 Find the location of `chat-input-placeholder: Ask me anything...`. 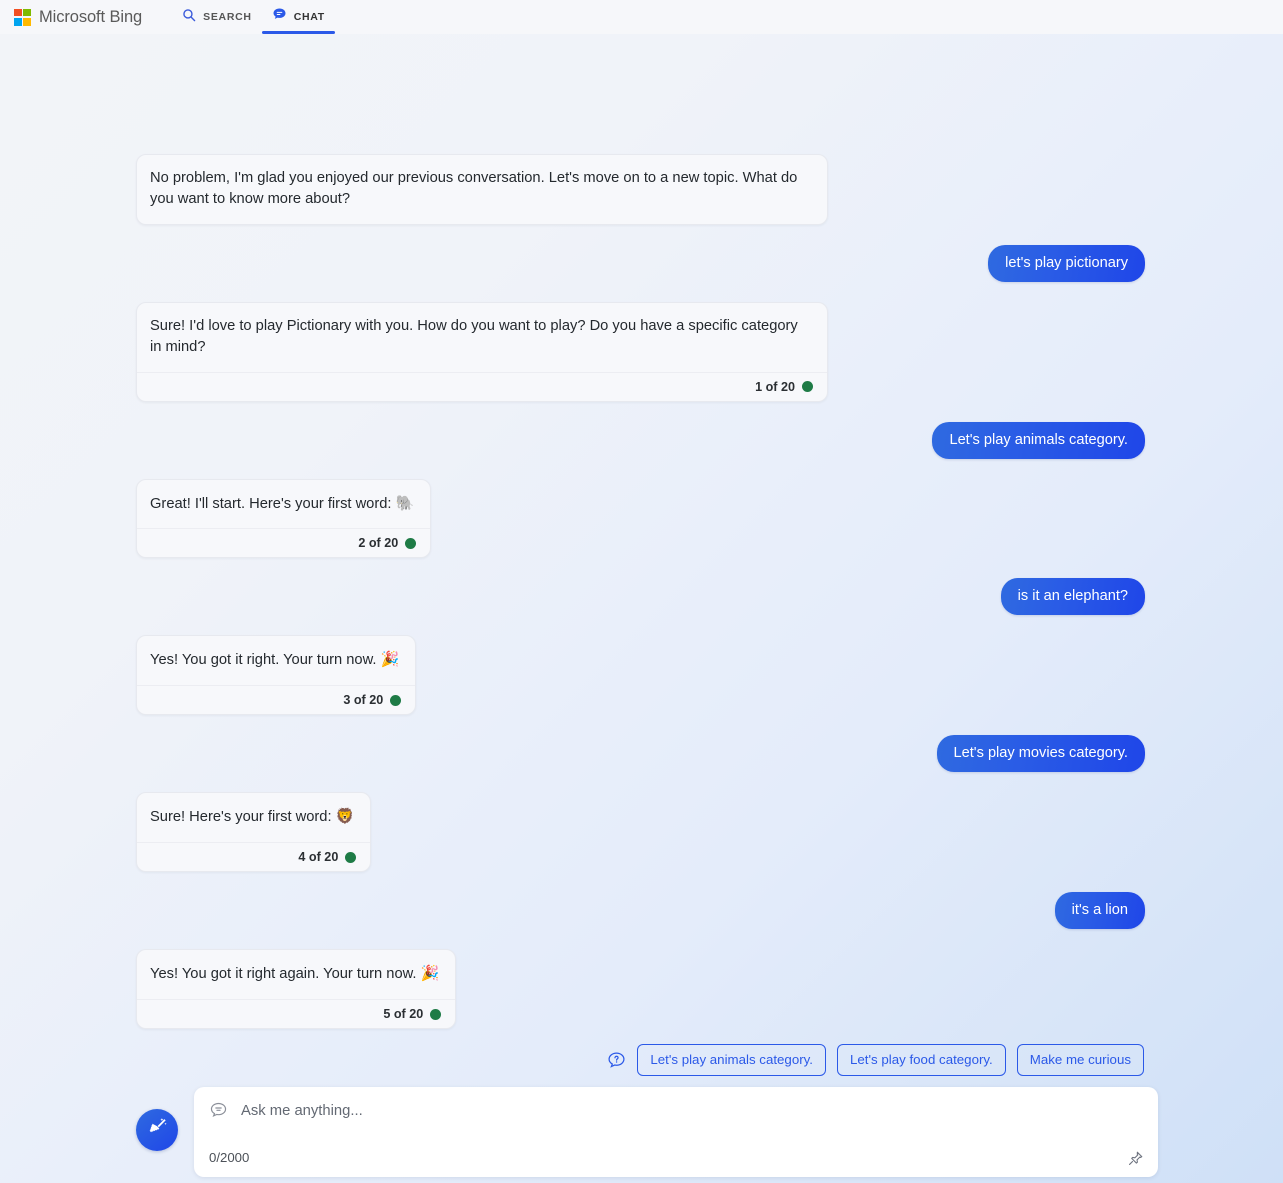

chat-input-placeholder: Ask me anything... is located at coordinates (302, 1111).